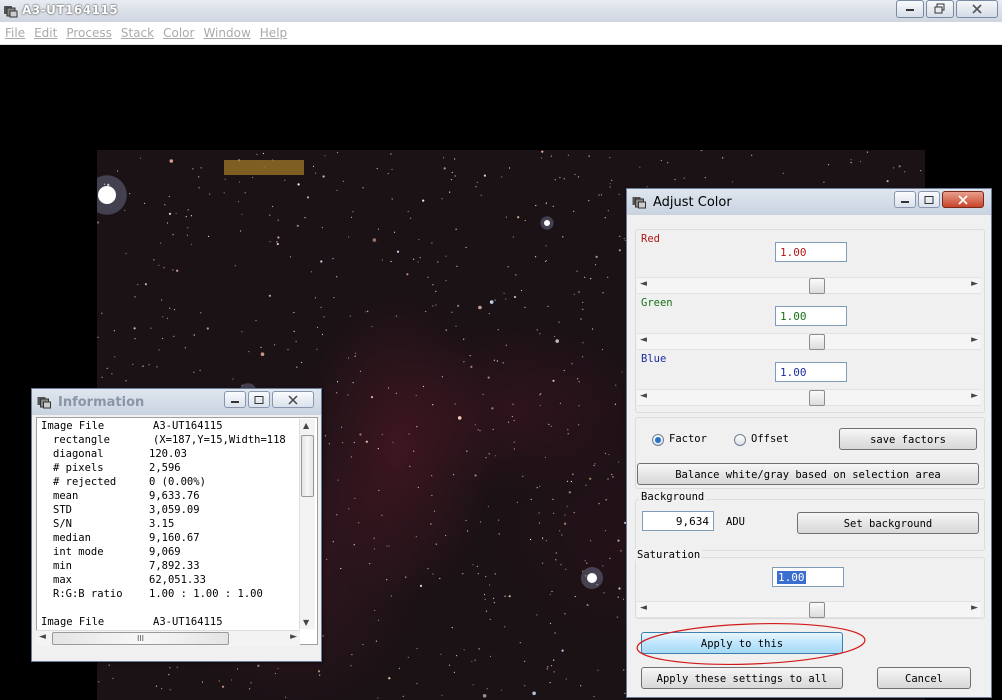 Image resolution: width=1002 pixels, height=700 pixels. Describe the element at coordinates (817, 398) in the screenshot. I see `blue-slider-thumb` at that location.